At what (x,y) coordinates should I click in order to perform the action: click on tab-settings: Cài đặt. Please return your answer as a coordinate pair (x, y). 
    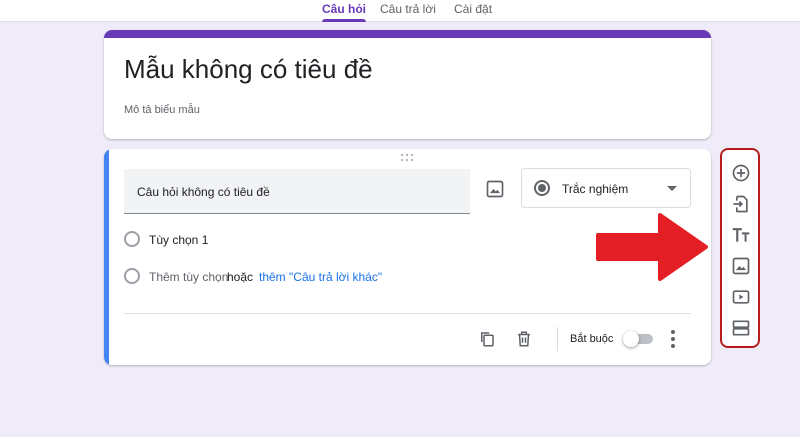
    Looking at the image, I should click on (479, 11).